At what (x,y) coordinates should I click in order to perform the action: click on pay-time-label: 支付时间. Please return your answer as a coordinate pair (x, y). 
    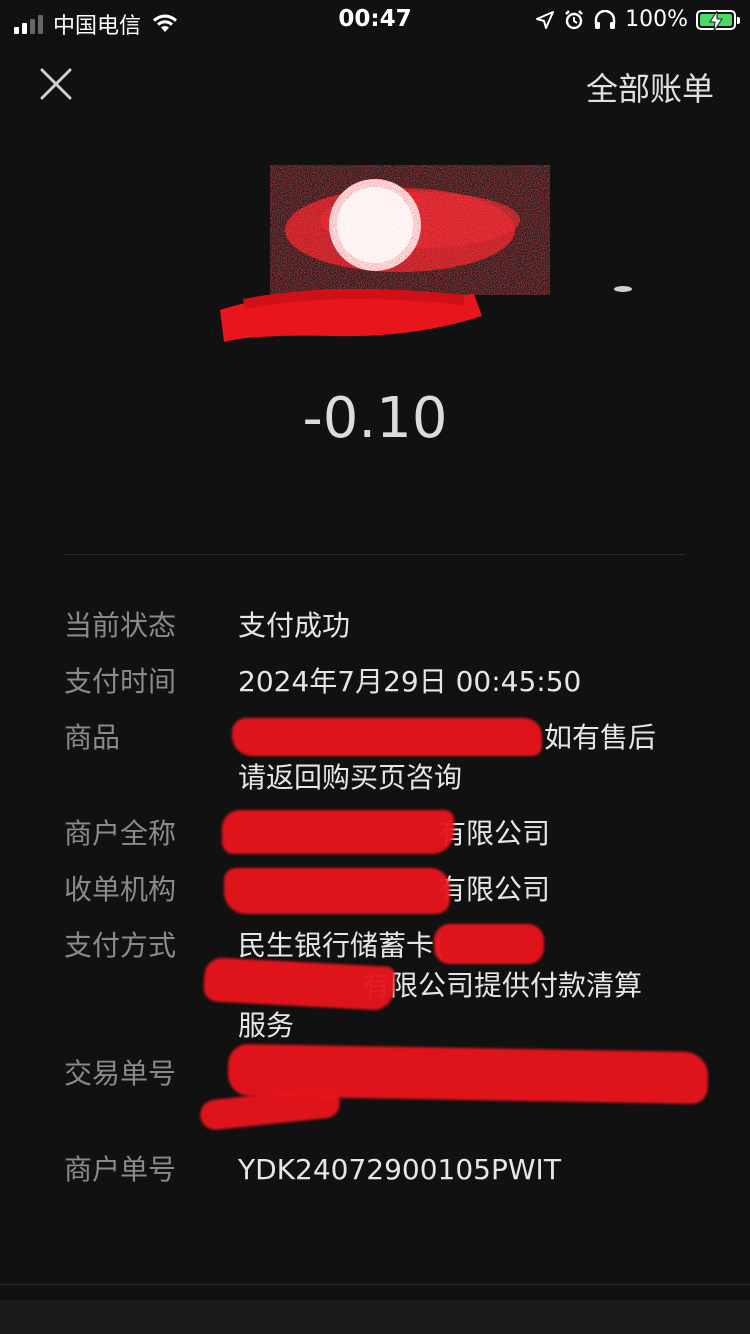
    Looking at the image, I should click on (120, 681).